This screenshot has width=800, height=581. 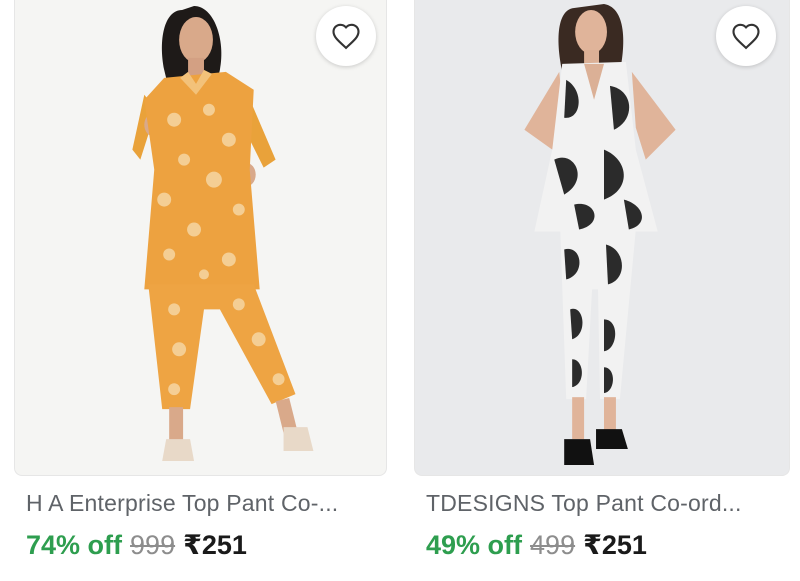 What do you see at coordinates (74, 545) in the screenshot?
I see `discount-label: 74% off` at bounding box center [74, 545].